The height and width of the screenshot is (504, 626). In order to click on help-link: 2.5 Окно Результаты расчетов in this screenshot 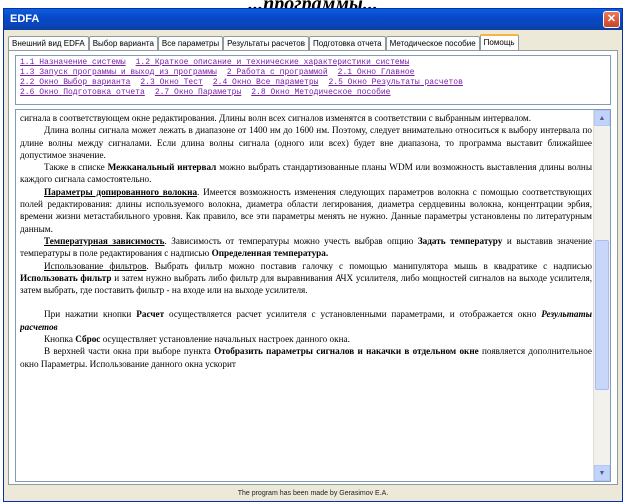, I will do `click(395, 82)`.